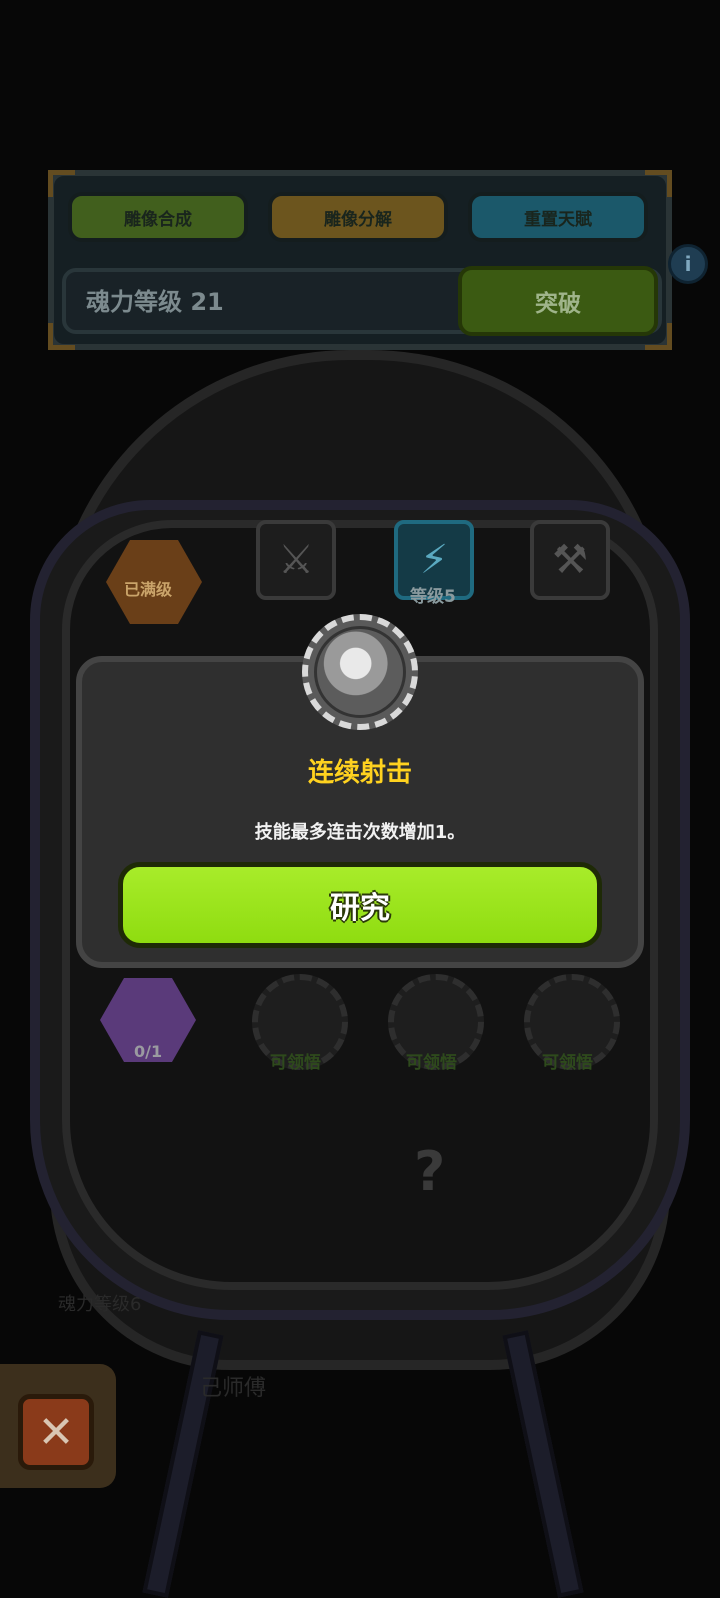 The width and height of the screenshot is (720, 1598). What do you see at coordinates (359, 773) in the screenshot?
I see `skill-name: 连续射击` at bounding box center [359, 773].